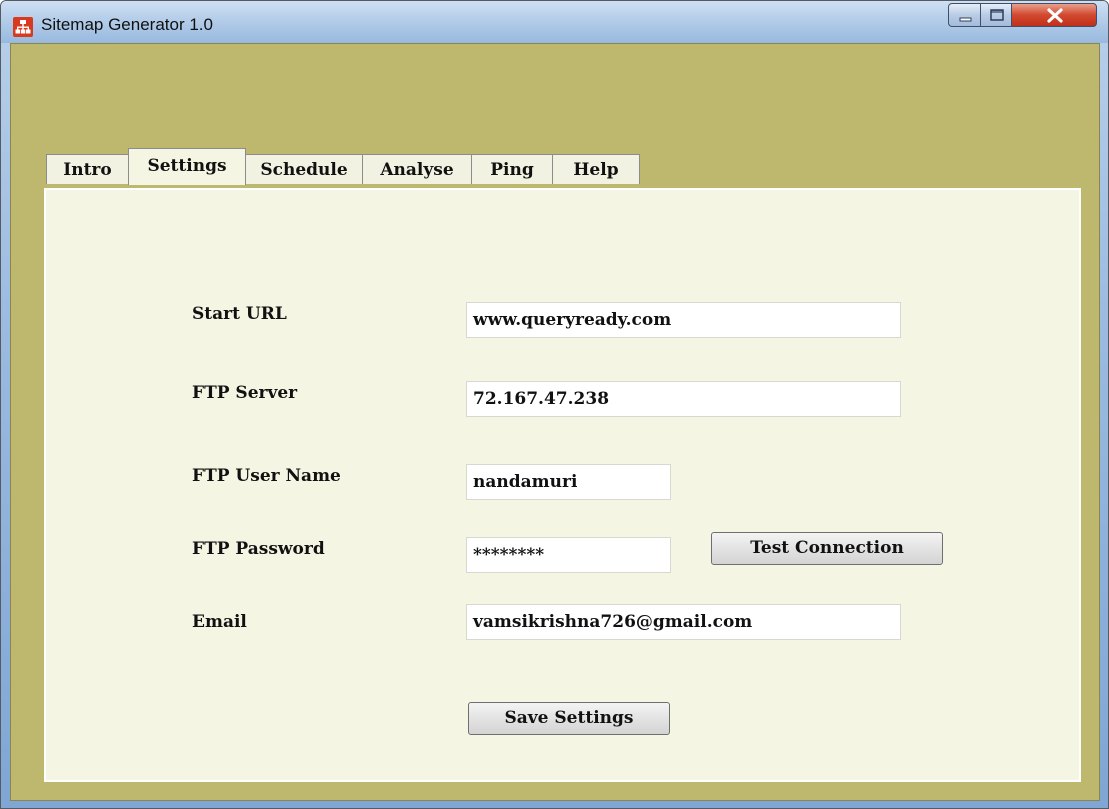  I want to click on save-settings-button: Save Settings, so click(569, 718).